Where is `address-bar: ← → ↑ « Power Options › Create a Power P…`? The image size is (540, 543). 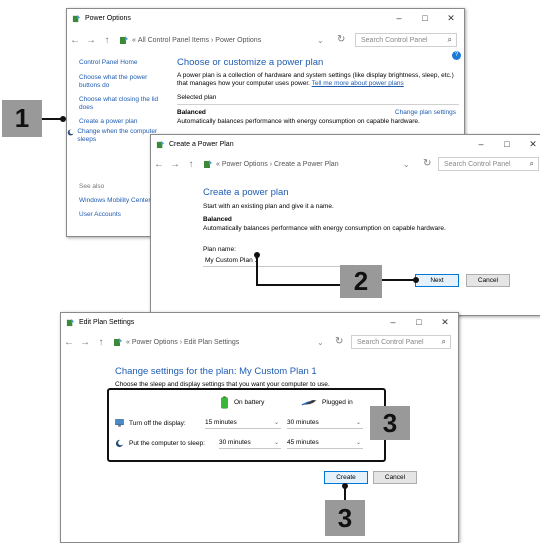
address-bar: ← → ↑ « Power Options › Create a Power P… is located at coordinates (345, 164).